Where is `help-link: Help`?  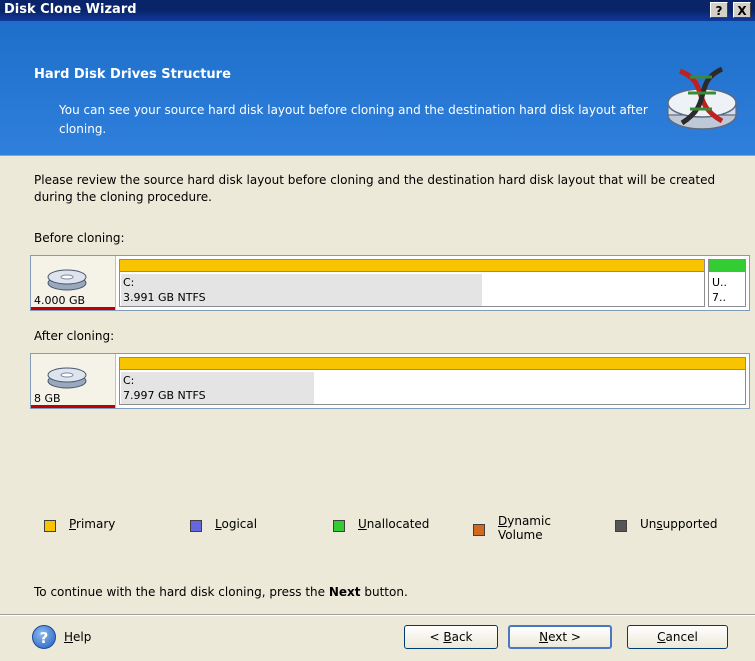
help-link: Help is located at coordinates (77, 637).